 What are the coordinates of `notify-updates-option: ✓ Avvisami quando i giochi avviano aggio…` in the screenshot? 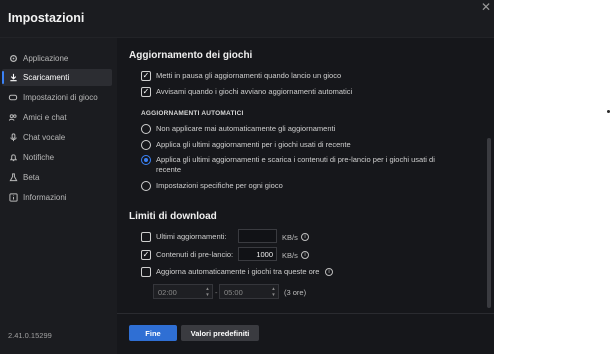 It's located at (246, 92).